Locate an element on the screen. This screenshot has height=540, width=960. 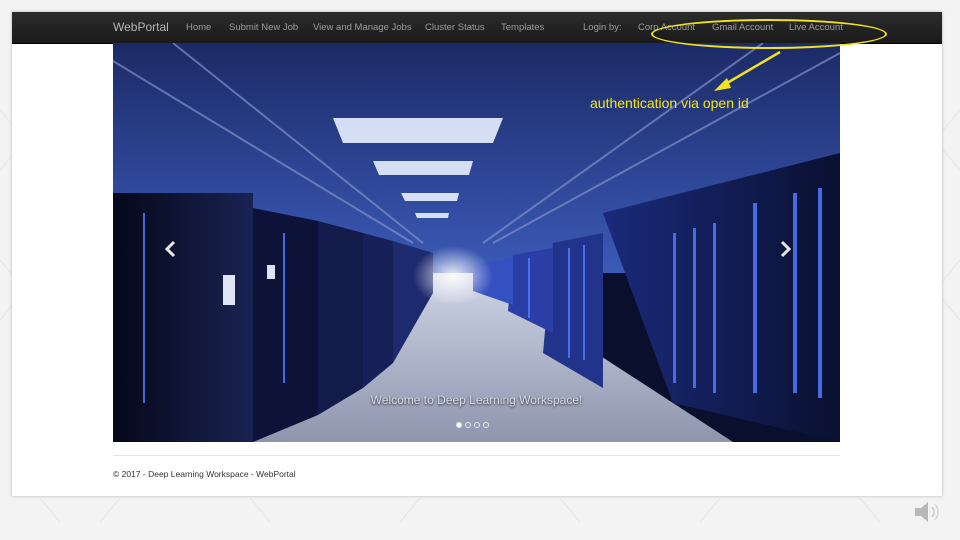
nav-templates: Templates is located at coordinates (522, 27).